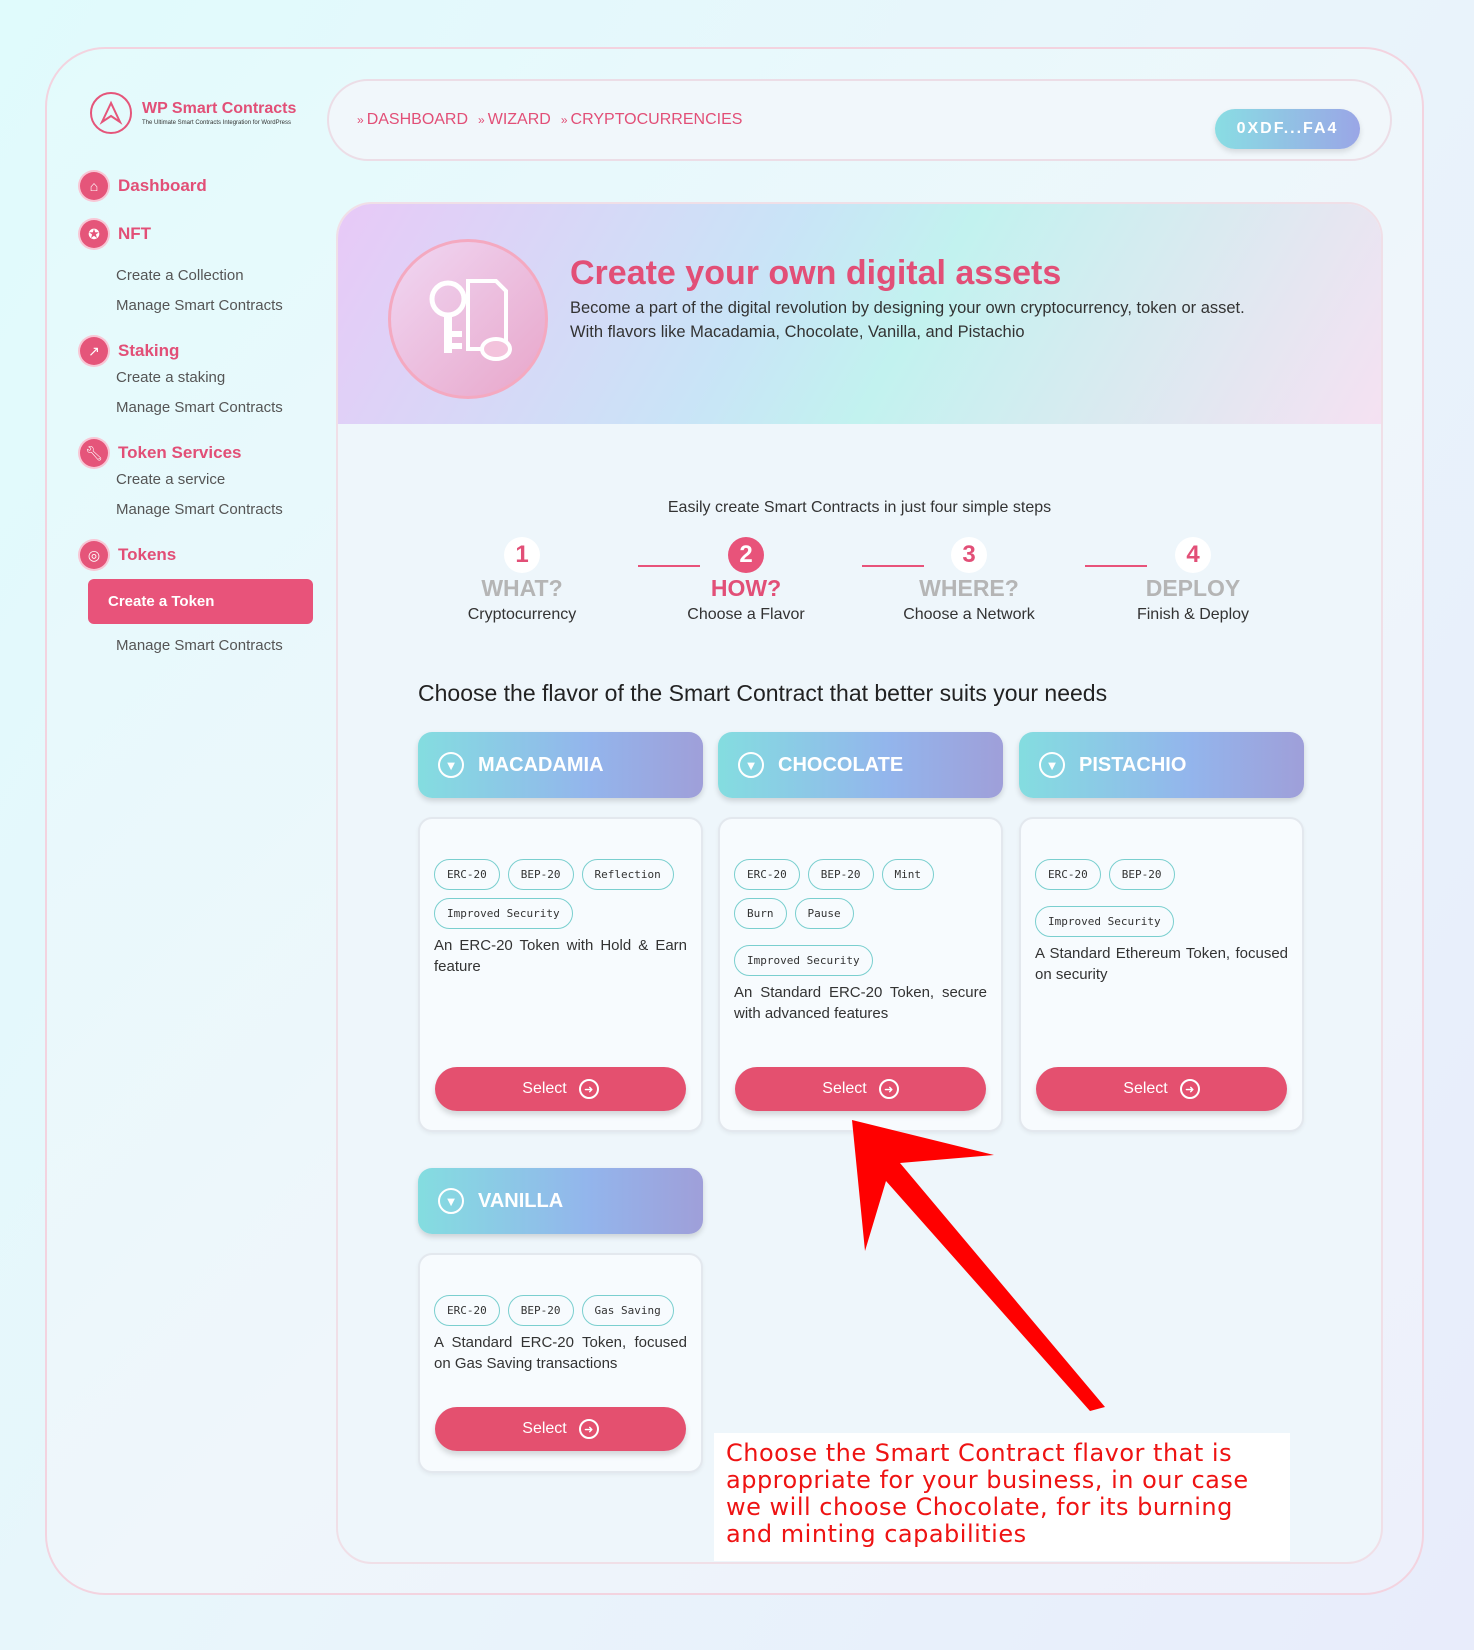 The image size is (1474, 1650). What do you see at coordinates (170, 479) in the screenshot?
I see `nav-item-create-service: Create a service` at bounding box center [170, 479].